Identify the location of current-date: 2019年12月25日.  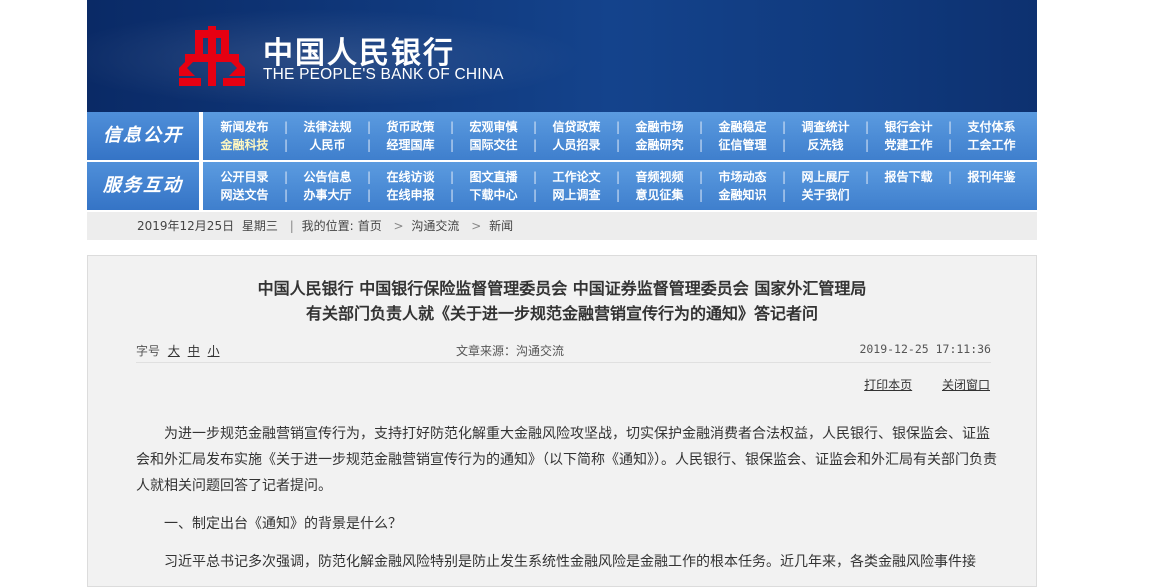
(186, 226).